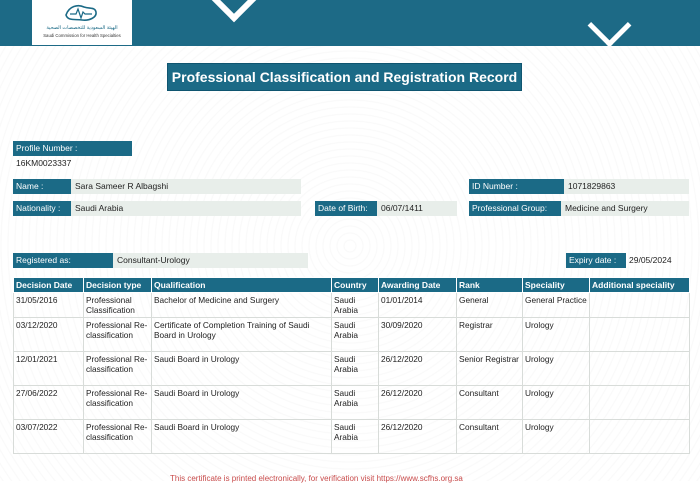  Describe the element at coordinates (516, 186) in the screenshot. I see `id-number-label: ID Number :` at that location.